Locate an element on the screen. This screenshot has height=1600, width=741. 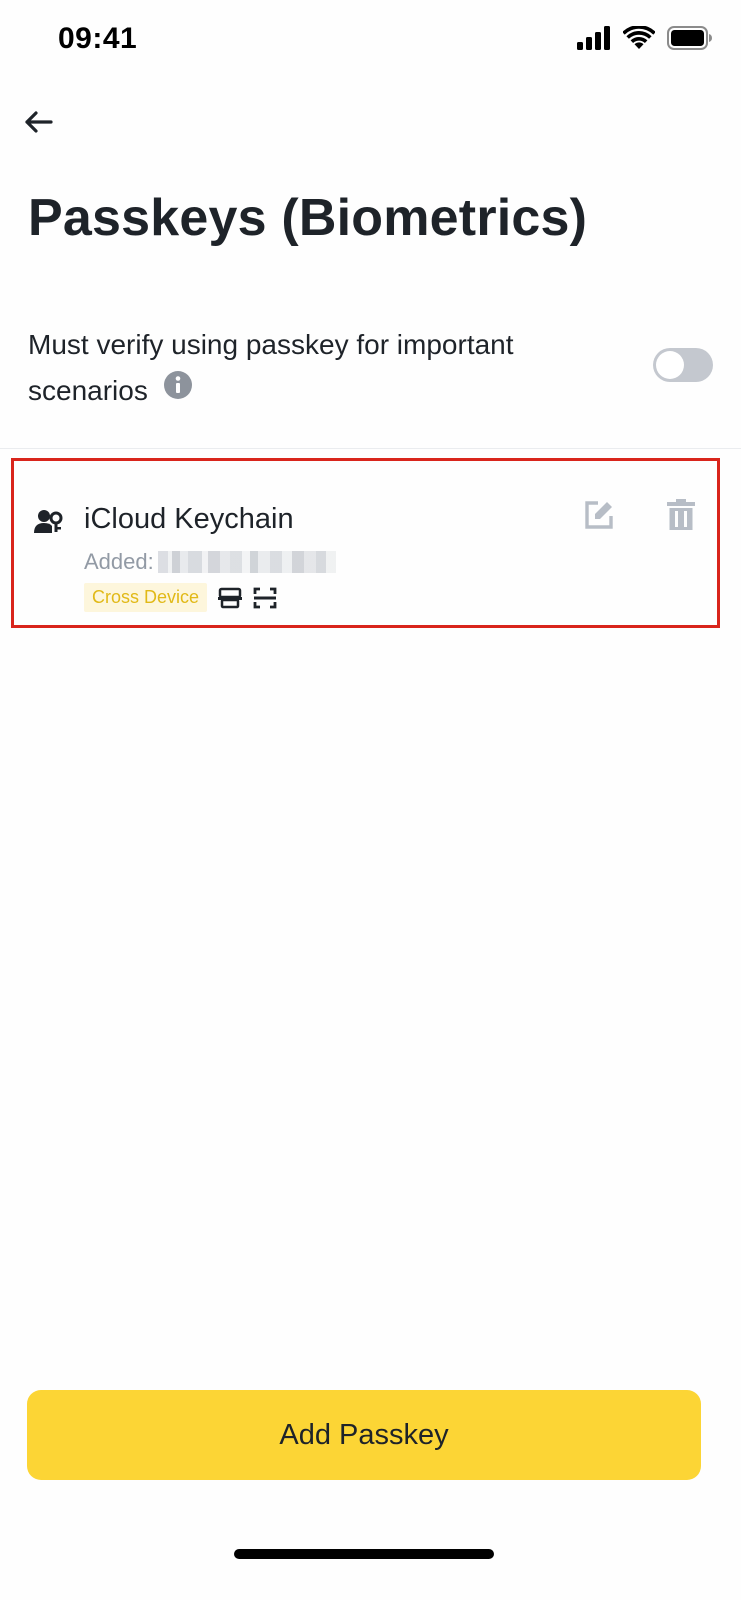
user-key-icon is located at coordinates (49, 524).